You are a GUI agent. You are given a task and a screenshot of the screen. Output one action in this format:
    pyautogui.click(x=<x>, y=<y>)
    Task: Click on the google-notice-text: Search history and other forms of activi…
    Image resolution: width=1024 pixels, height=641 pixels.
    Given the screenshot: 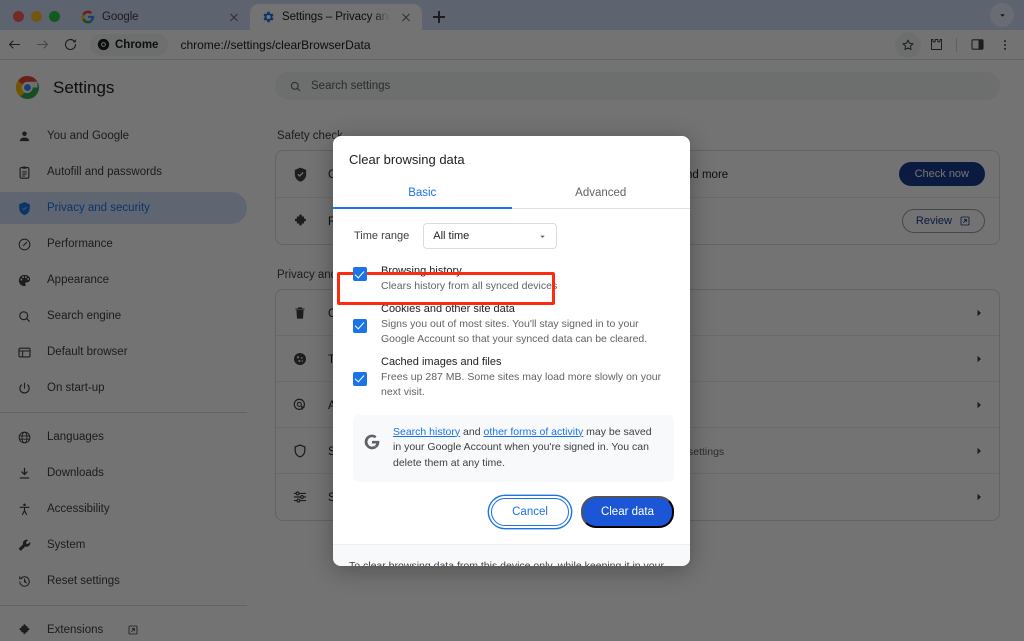 What is the action you would take?
    pyautogui.click(x=527, y=448)
    